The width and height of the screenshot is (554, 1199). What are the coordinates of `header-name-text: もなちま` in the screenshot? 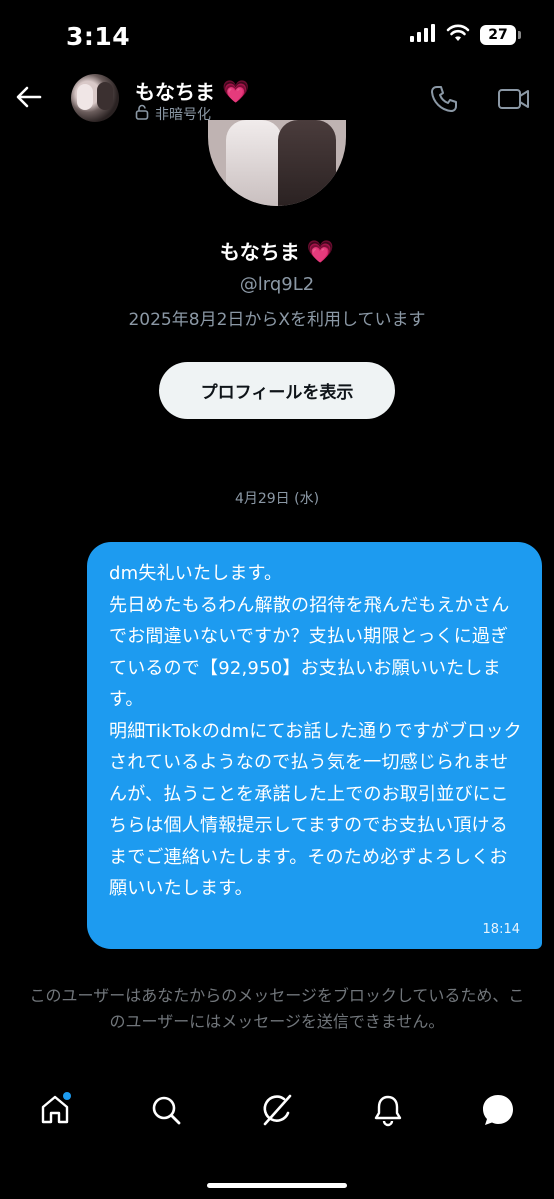 It's located at (175, 92).